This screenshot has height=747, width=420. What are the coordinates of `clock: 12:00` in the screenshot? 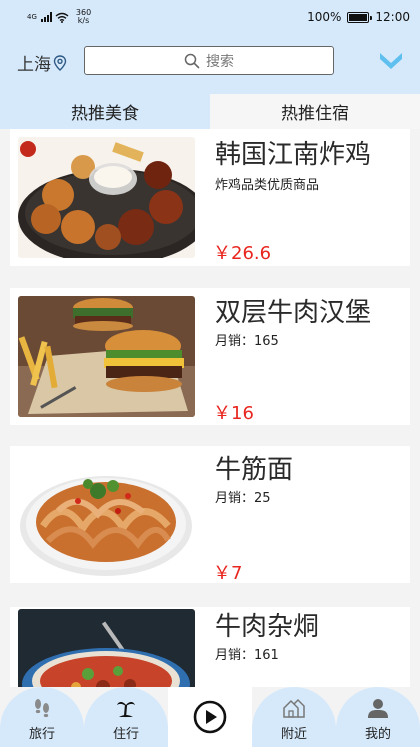 It's located at (392, 17).